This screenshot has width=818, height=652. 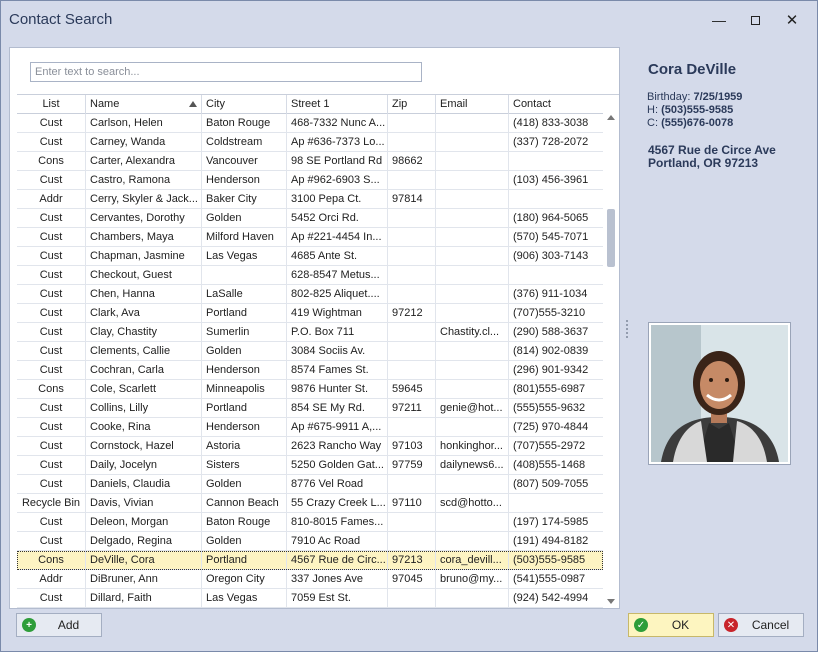 I want to click on column-header-contact: Contact, so click(x=556, y=104).